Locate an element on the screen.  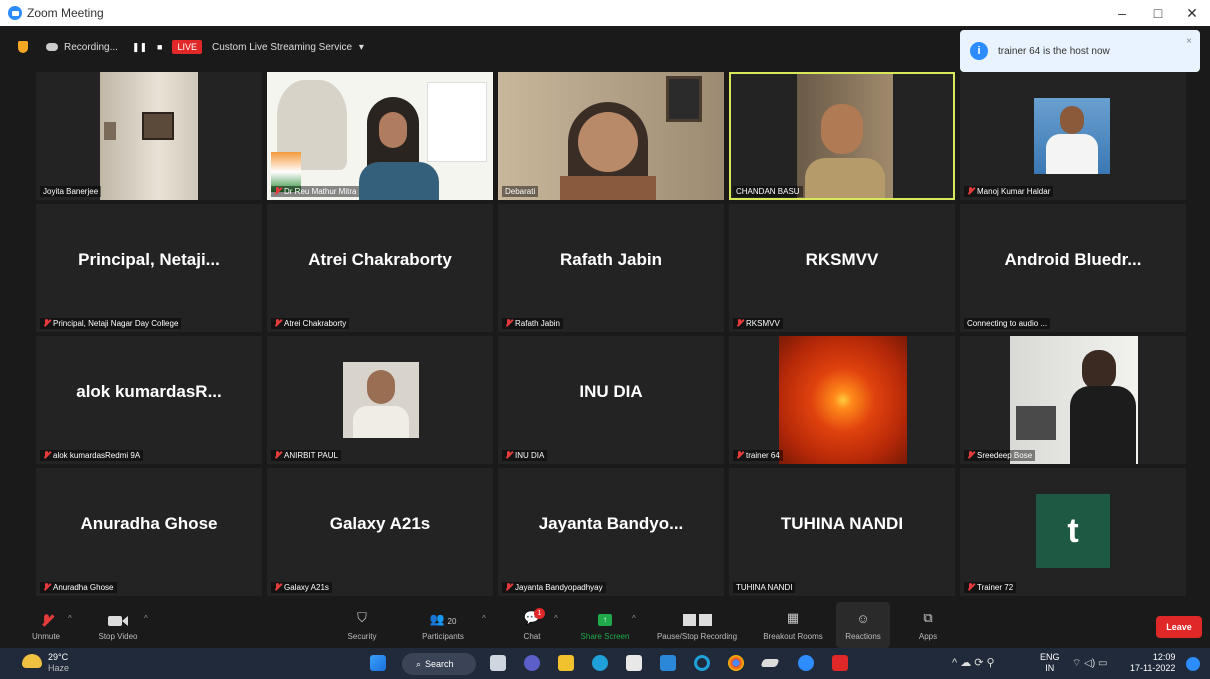
chat-label: Chat is located at coordinates (532, 636).